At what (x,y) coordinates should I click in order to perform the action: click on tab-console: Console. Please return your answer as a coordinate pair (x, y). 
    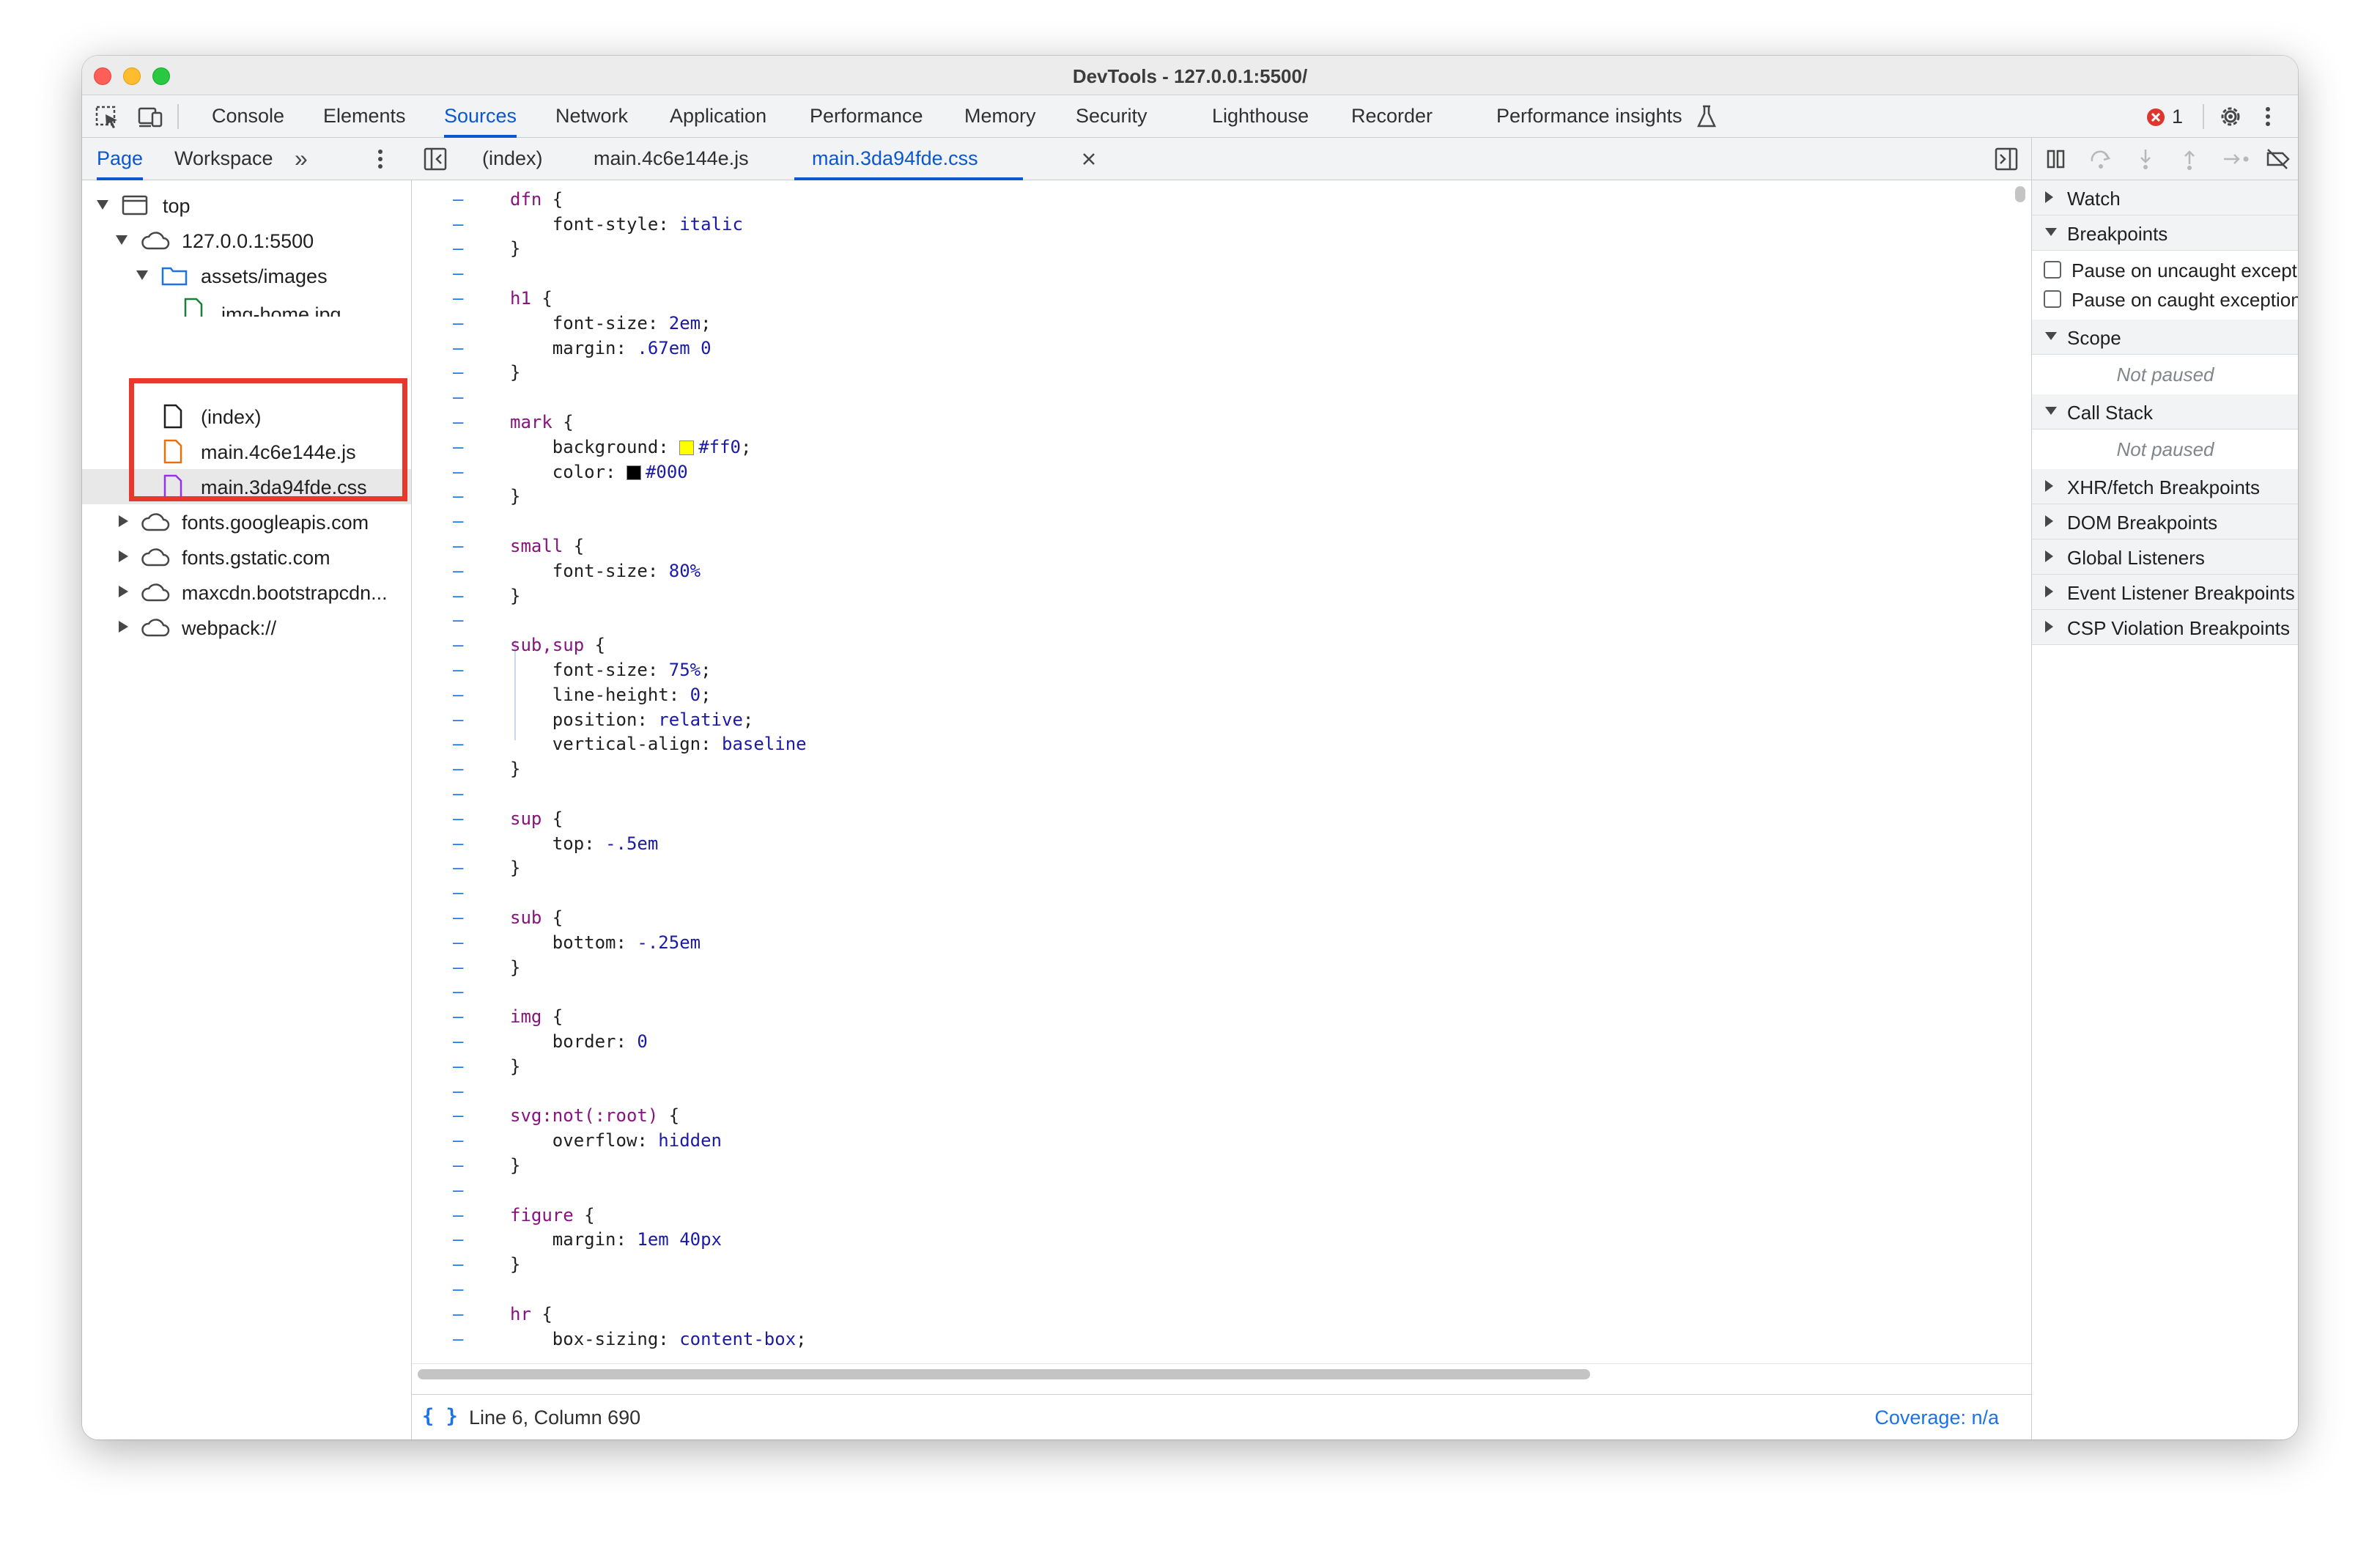
    Looking at the image, I should click on (248, 116).